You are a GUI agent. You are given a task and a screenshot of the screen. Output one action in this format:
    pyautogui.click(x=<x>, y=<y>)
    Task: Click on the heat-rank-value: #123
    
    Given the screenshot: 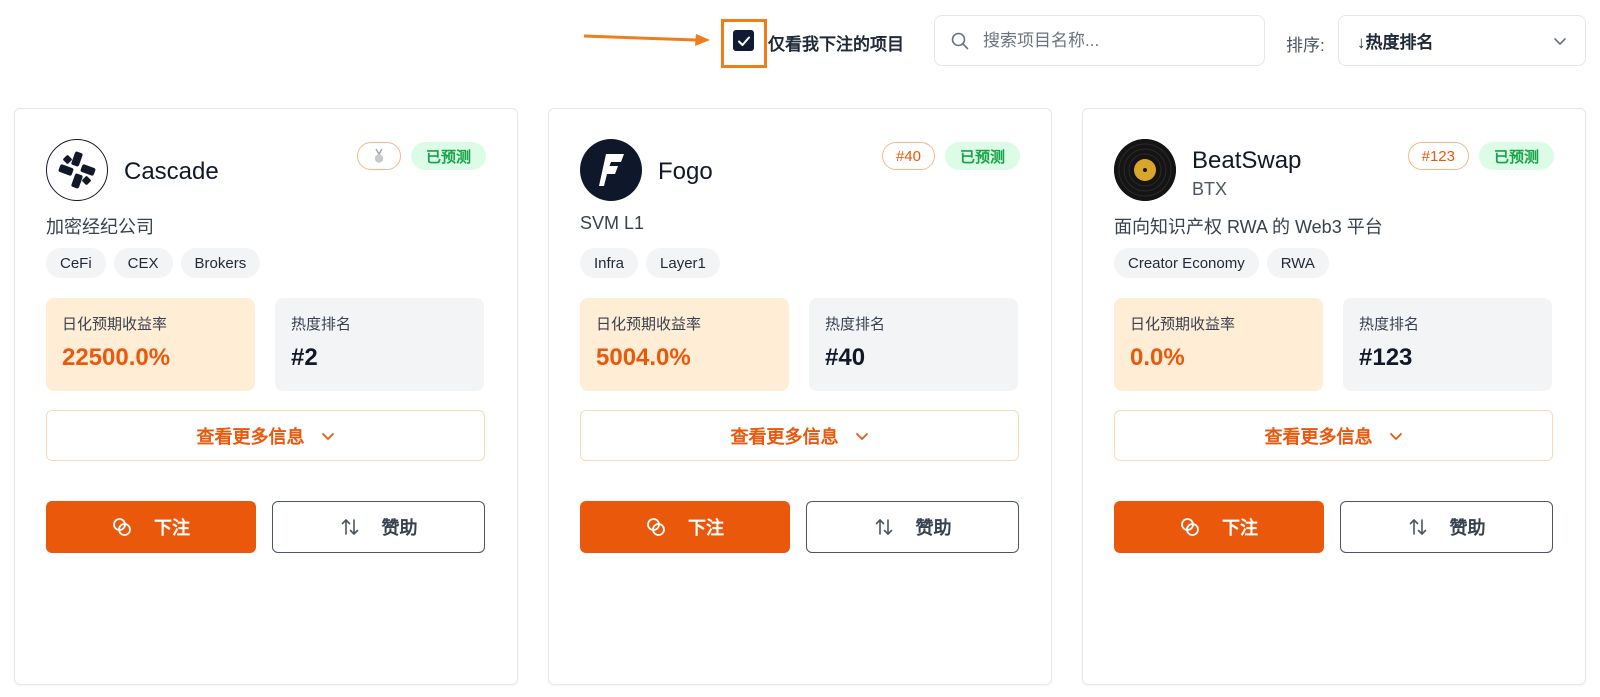 What is the action you would take?
    pyautogui.click(x=1386, y=357)
    